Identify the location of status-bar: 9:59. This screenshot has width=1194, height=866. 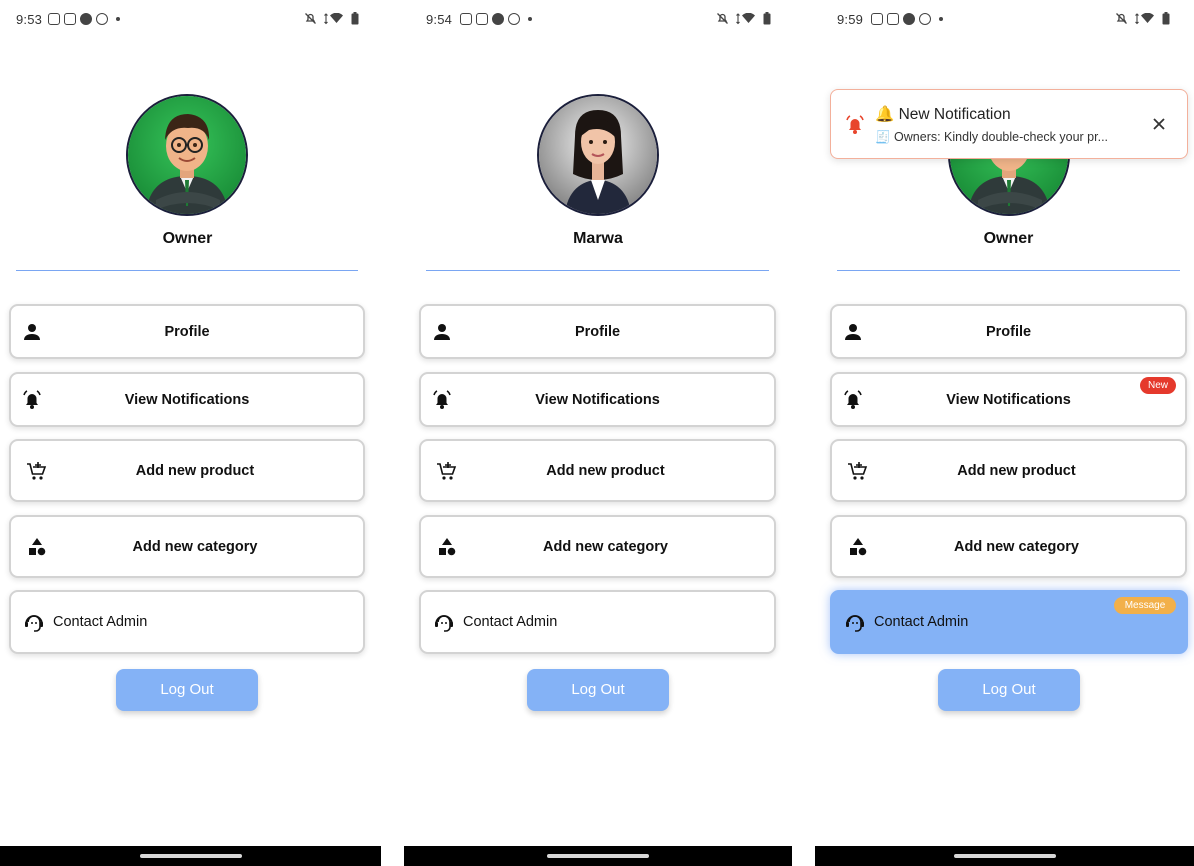
(1004, 20).